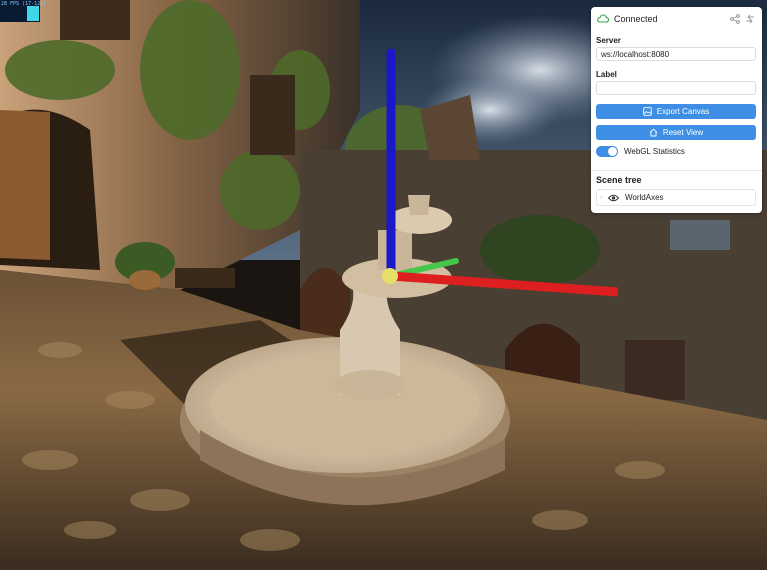 The image size is (767, 570). What do you see at coordinates (607, 151) in the screenshot?
I see `webgl-statistics-toggle` at bounding box center [607, 151].